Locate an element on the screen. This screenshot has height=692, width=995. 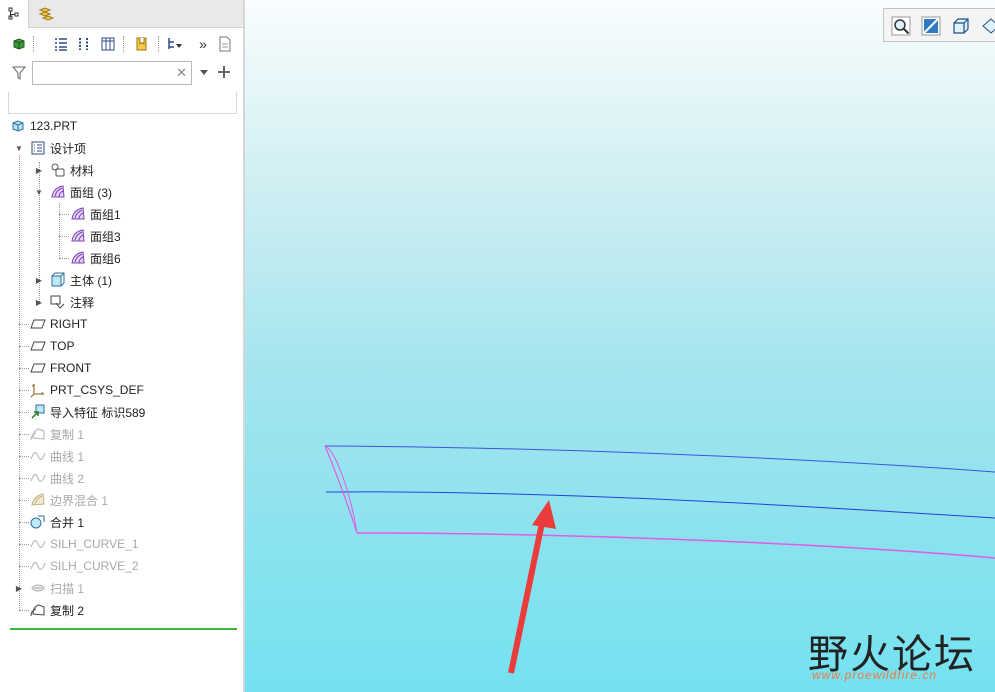
tree-item-quilt-3: 面组3 is located at coordinates (95, 236).